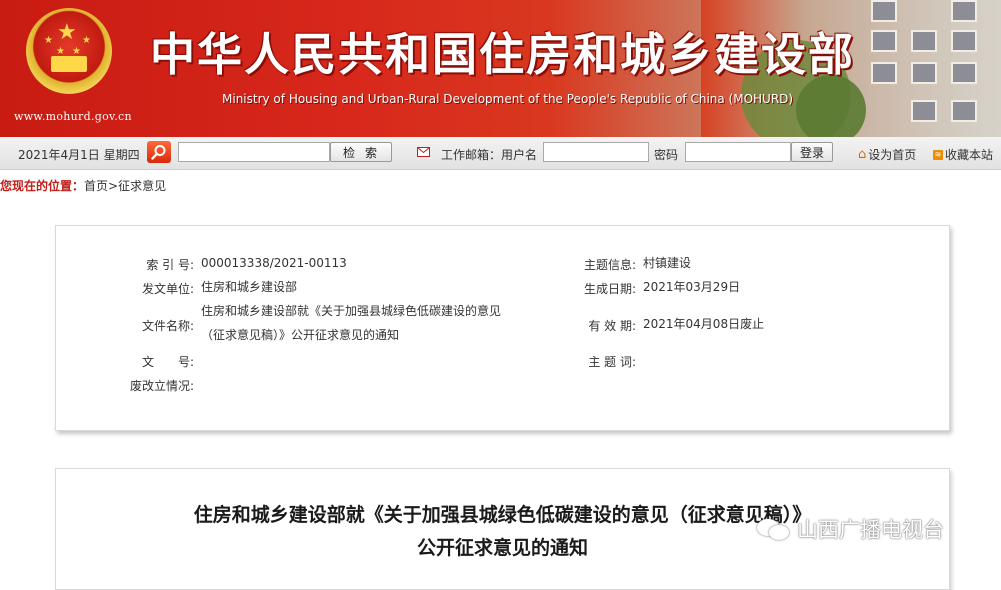  I want to click on national-emblem-icon: ★ ★ ★ ★ ★, so click(69, 51).